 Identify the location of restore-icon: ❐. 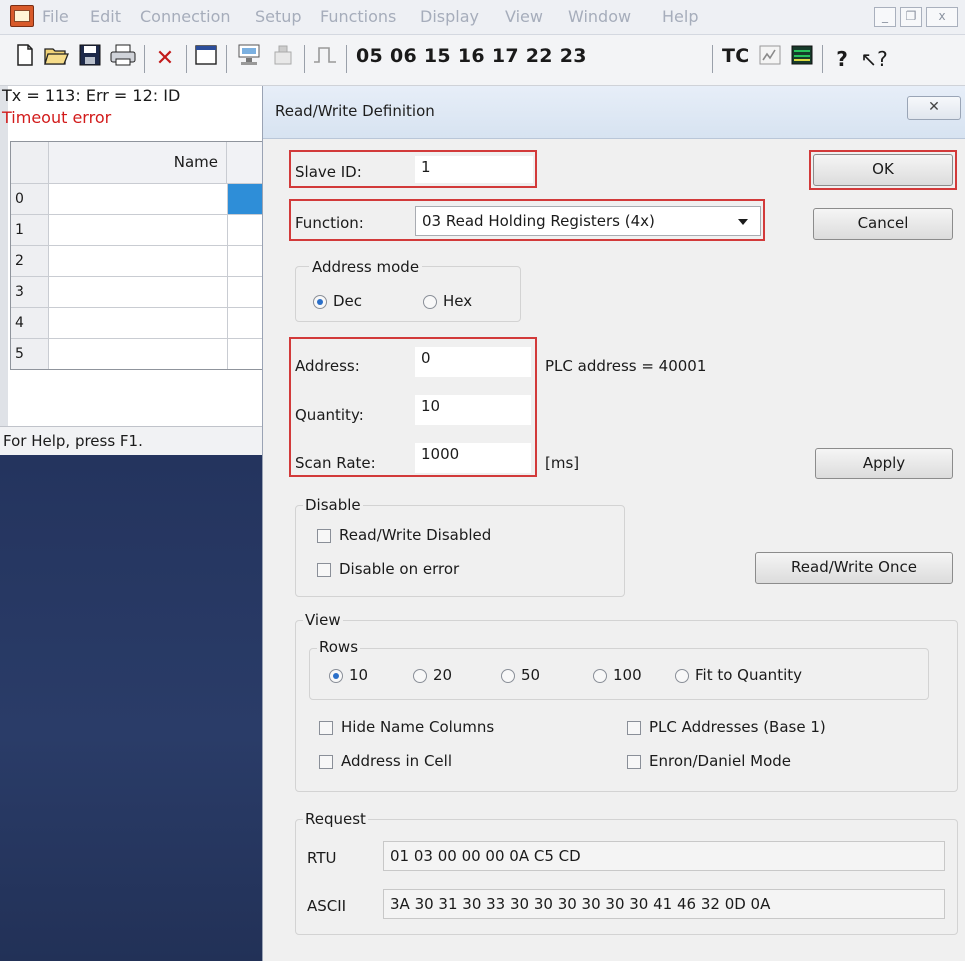
(911, 16).